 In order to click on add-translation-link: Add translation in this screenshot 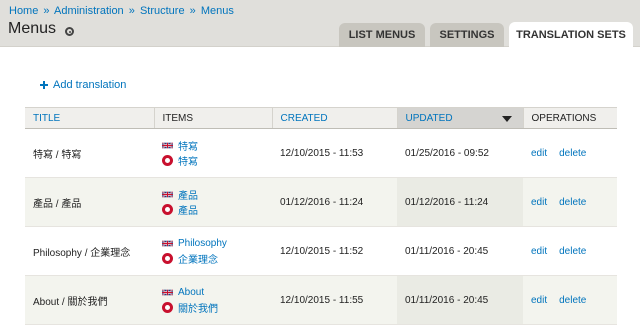, I will do `click(83, 85)`.